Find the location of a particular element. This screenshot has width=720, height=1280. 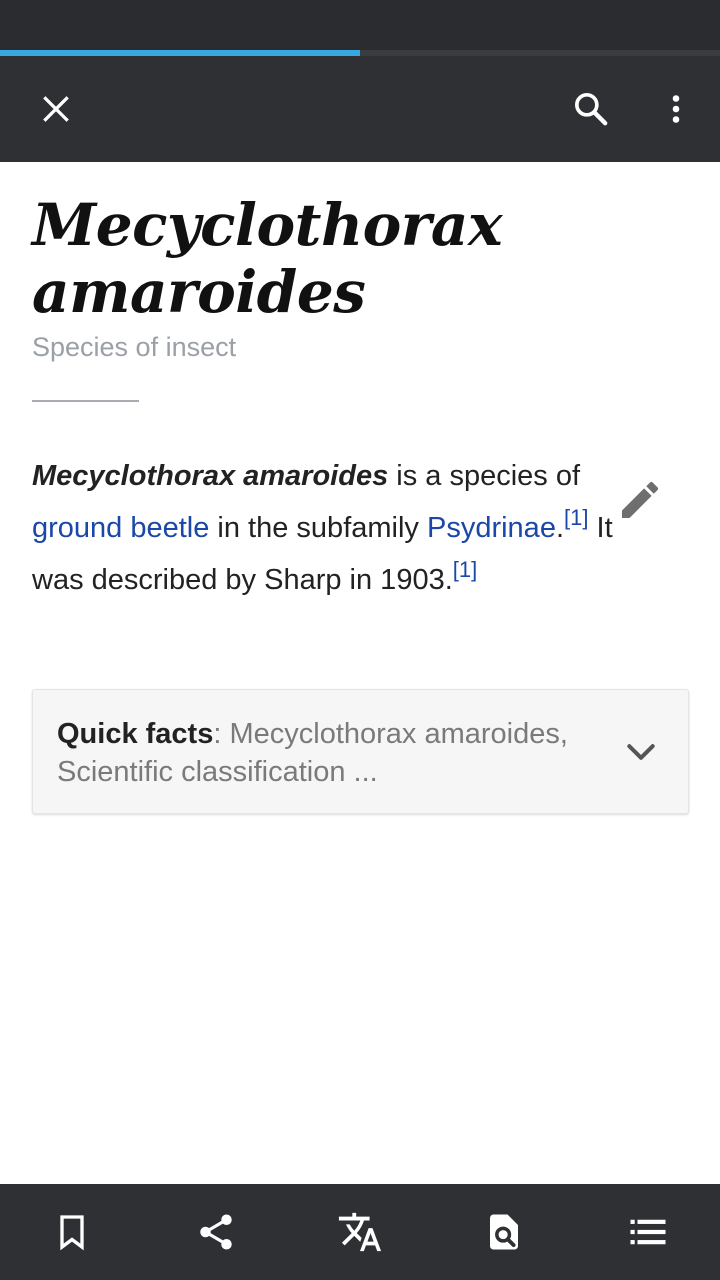

language-button is located at coordinates (360, 1232).